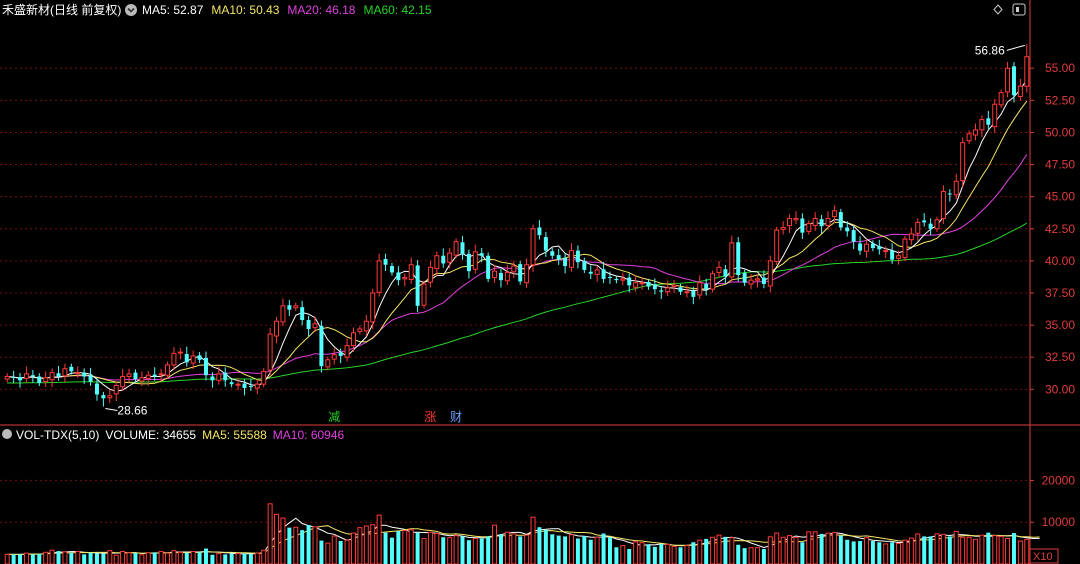  I want to click on window-toggle-icon, so click(1019, 9).